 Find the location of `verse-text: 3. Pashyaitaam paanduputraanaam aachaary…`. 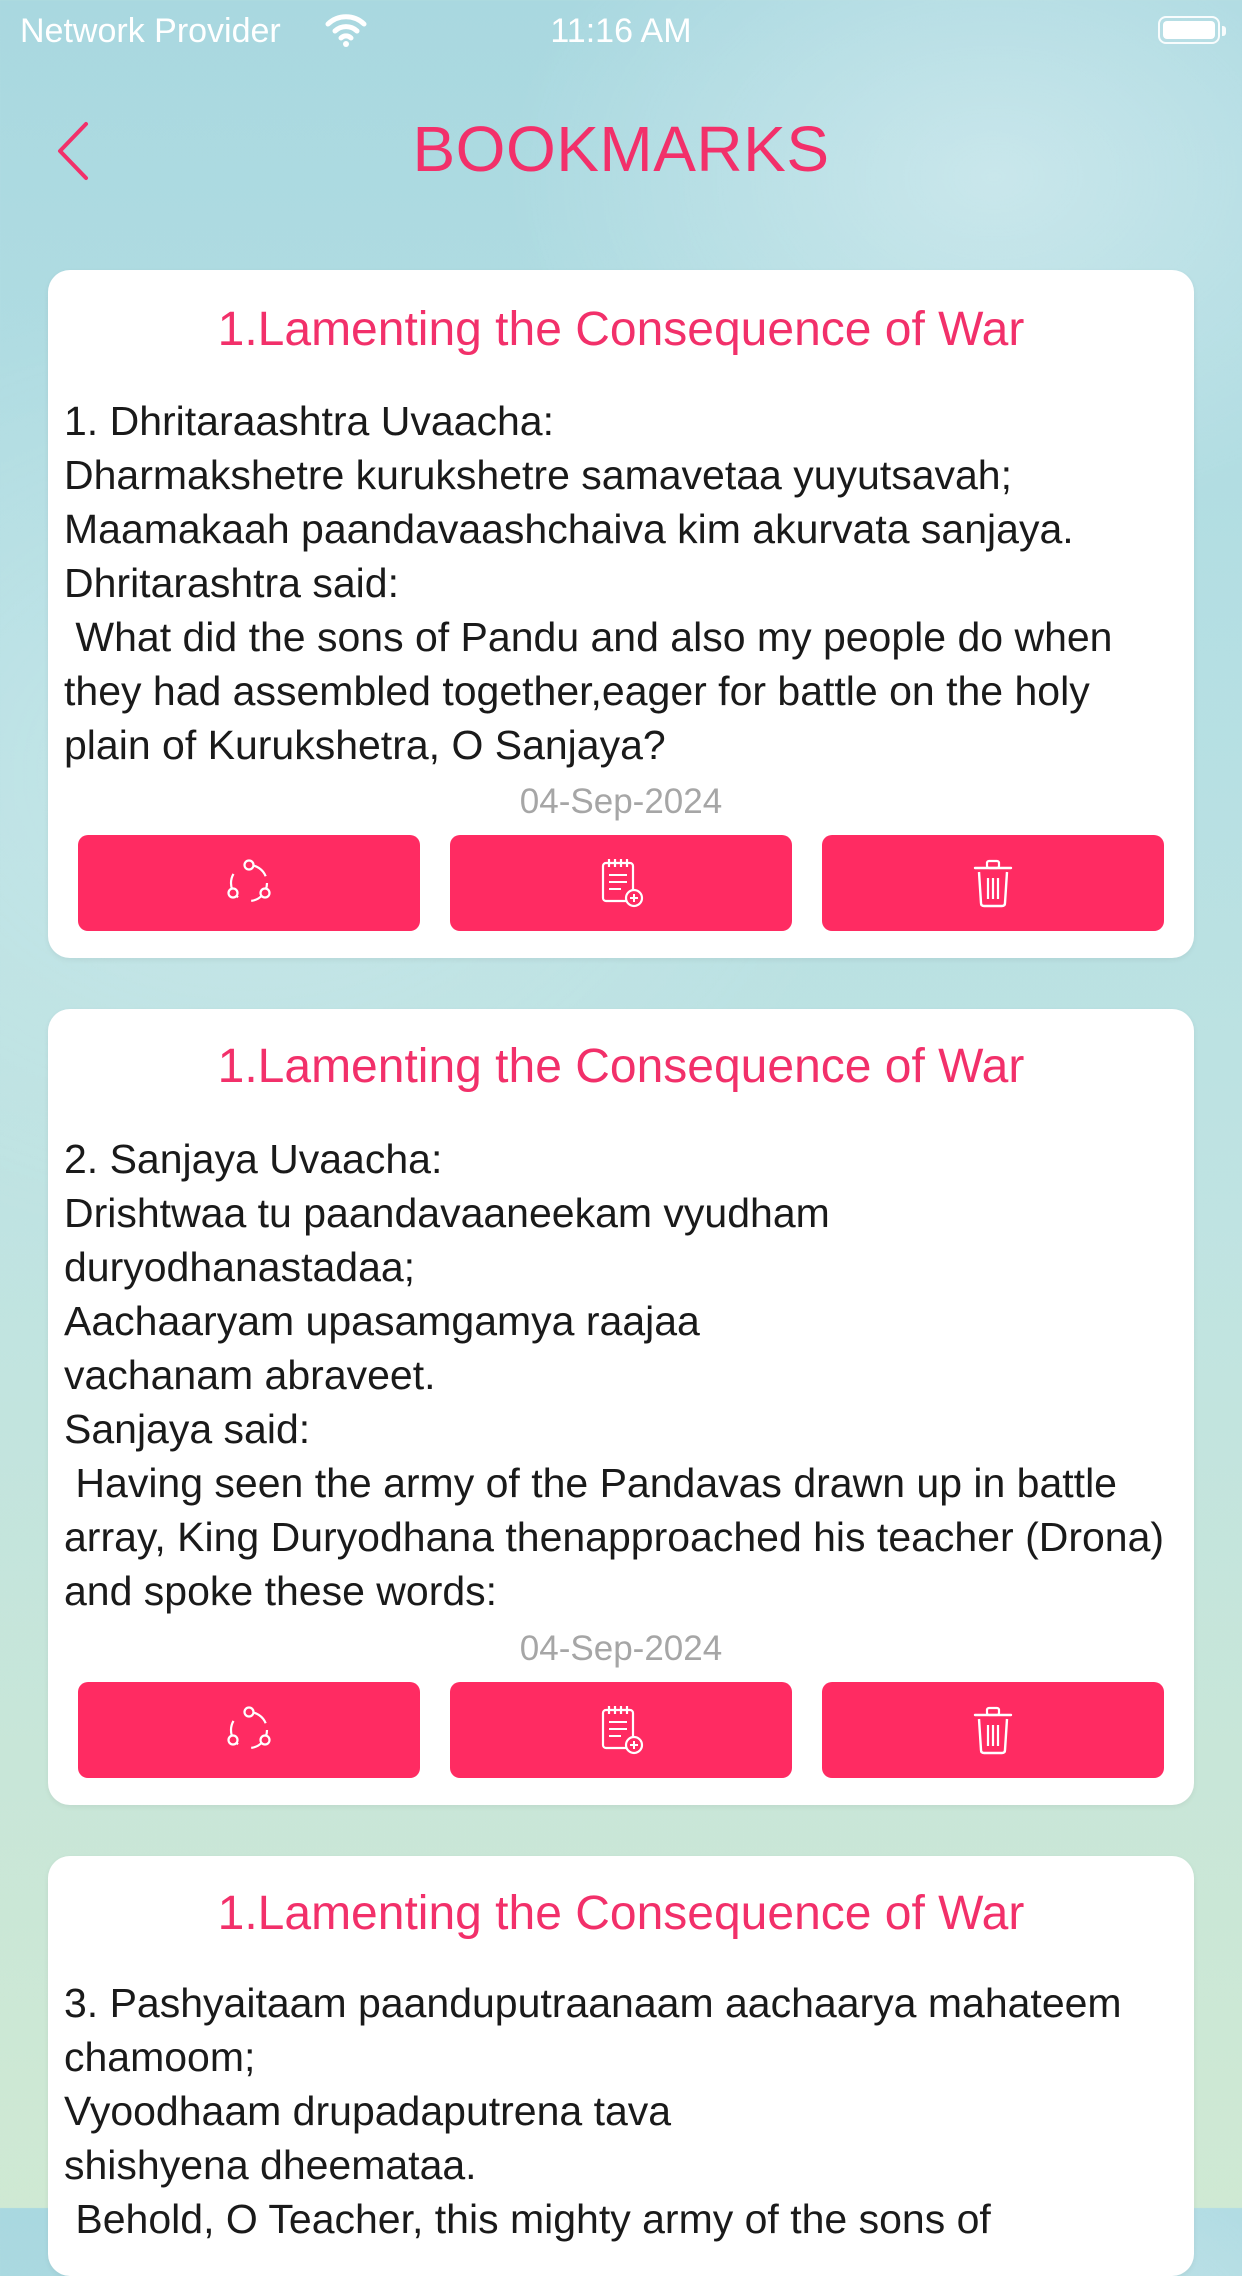

verse-text: 3. Pashyaitaam paanduputraanaam aachaary… is located at coordinates (593, 2111).